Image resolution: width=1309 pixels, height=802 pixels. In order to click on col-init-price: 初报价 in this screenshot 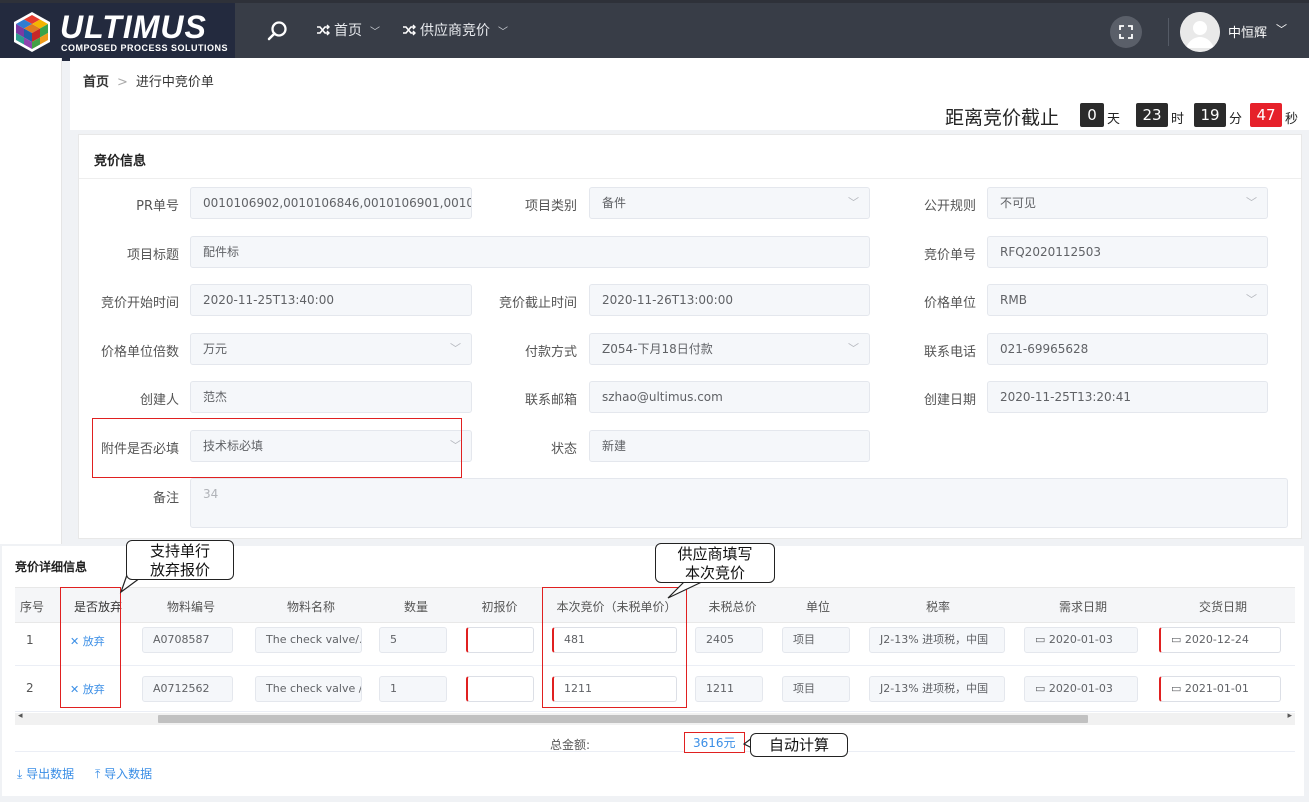, I will do `click(499, 607)`.